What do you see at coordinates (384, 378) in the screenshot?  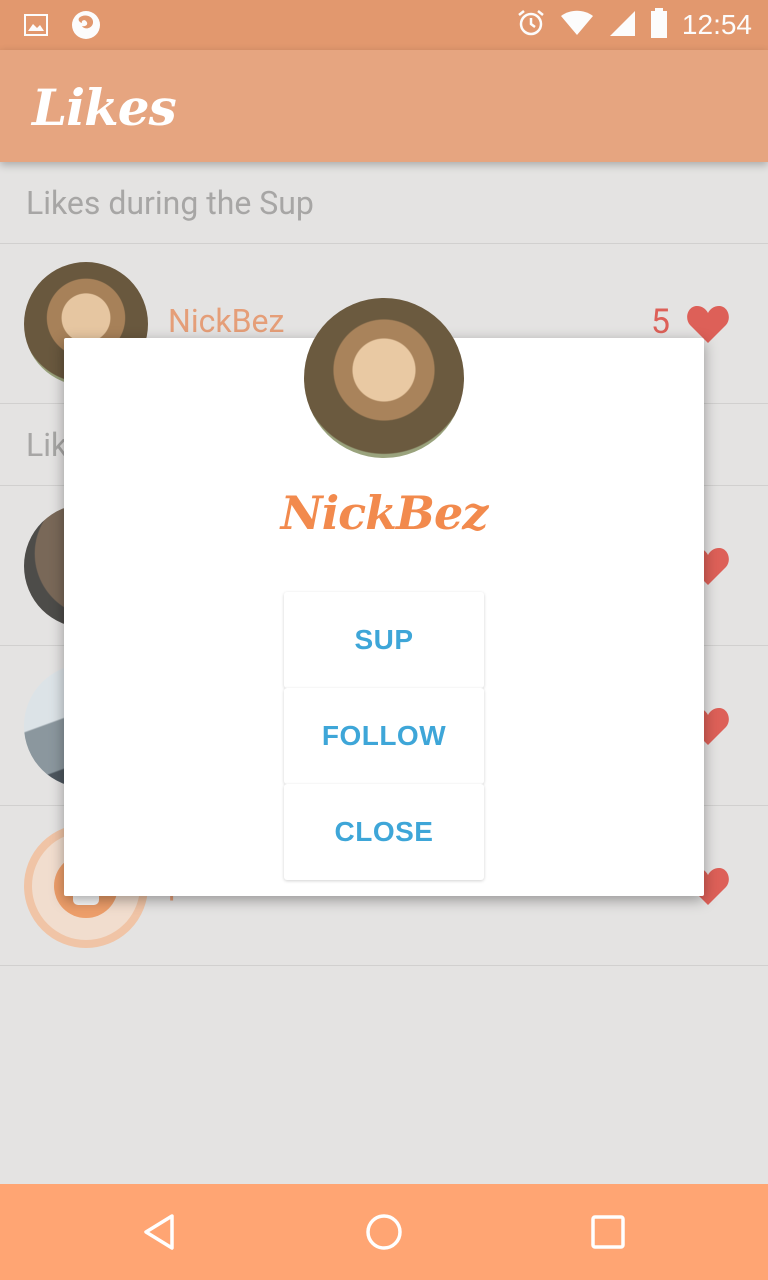 I see `dialog-avatar` at bounding box center [384, 378].